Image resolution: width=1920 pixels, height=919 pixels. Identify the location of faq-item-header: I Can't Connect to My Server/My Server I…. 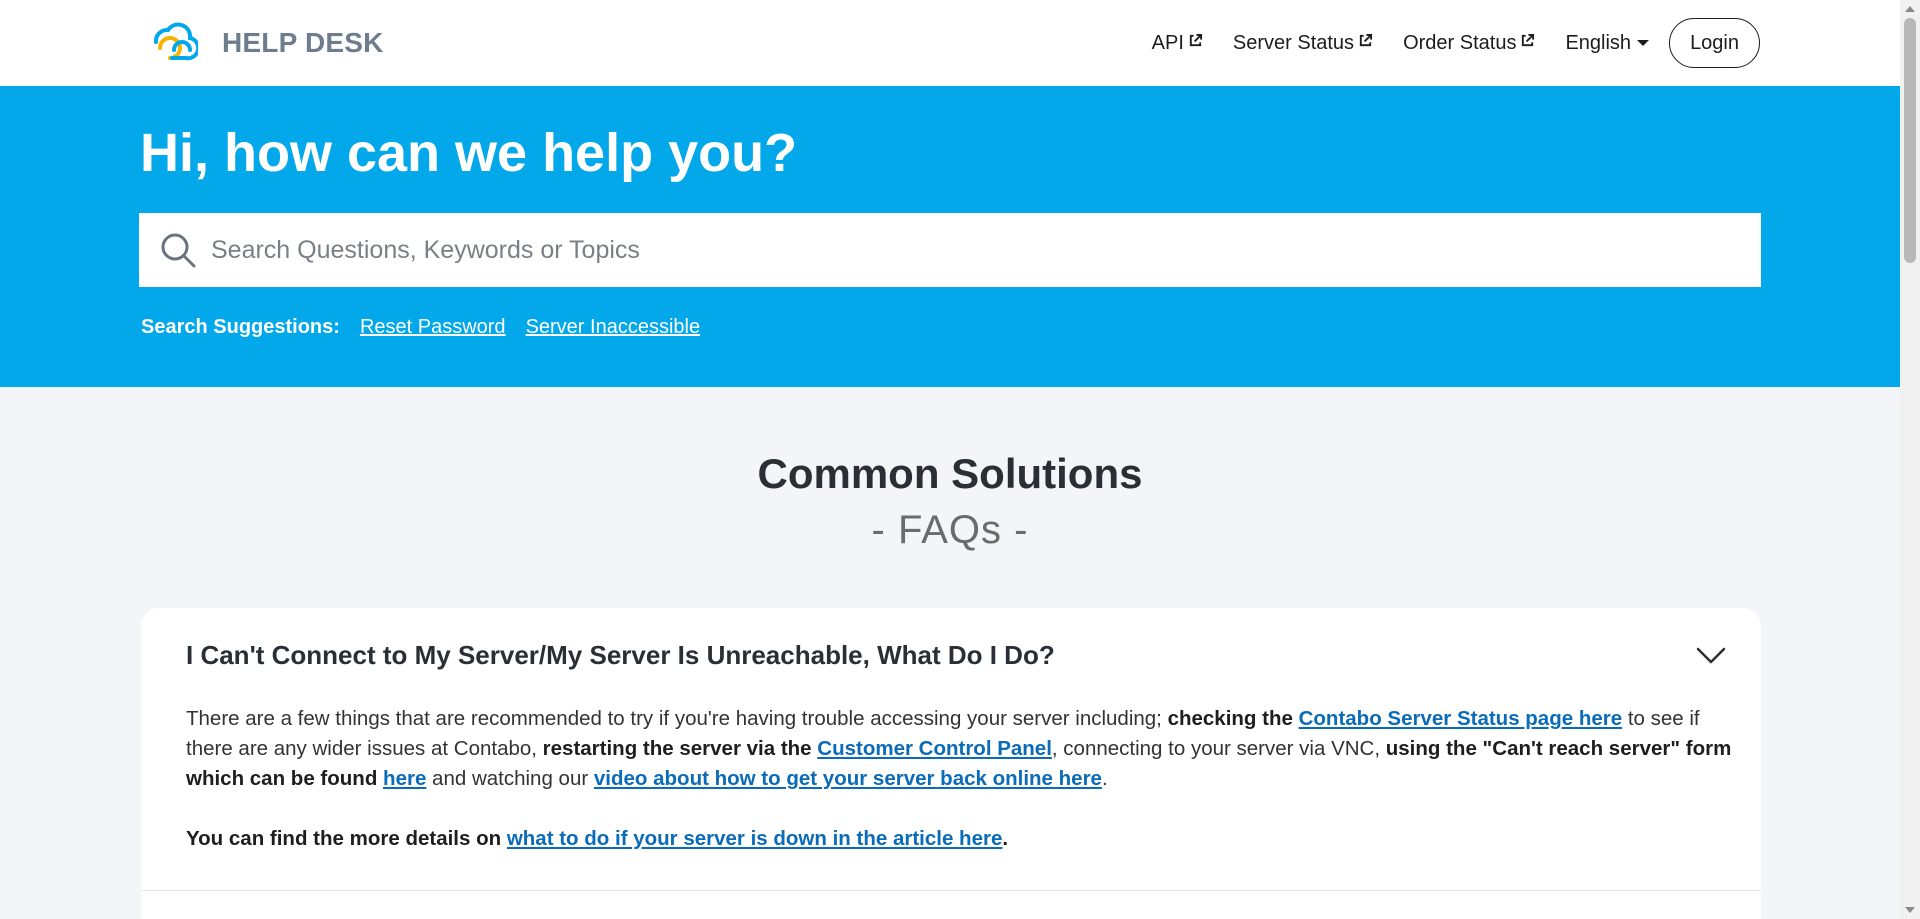
(956, 655).